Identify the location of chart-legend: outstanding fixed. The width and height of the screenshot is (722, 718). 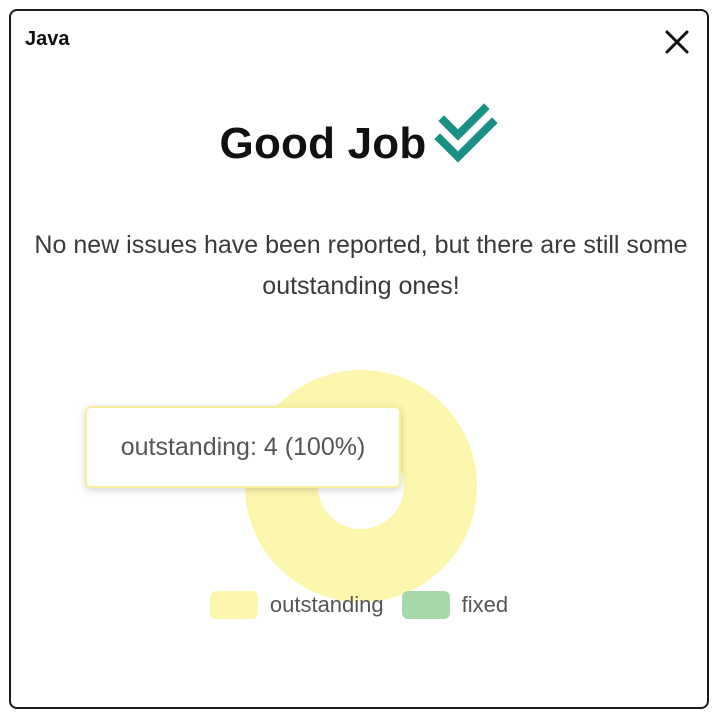
(359, 605).